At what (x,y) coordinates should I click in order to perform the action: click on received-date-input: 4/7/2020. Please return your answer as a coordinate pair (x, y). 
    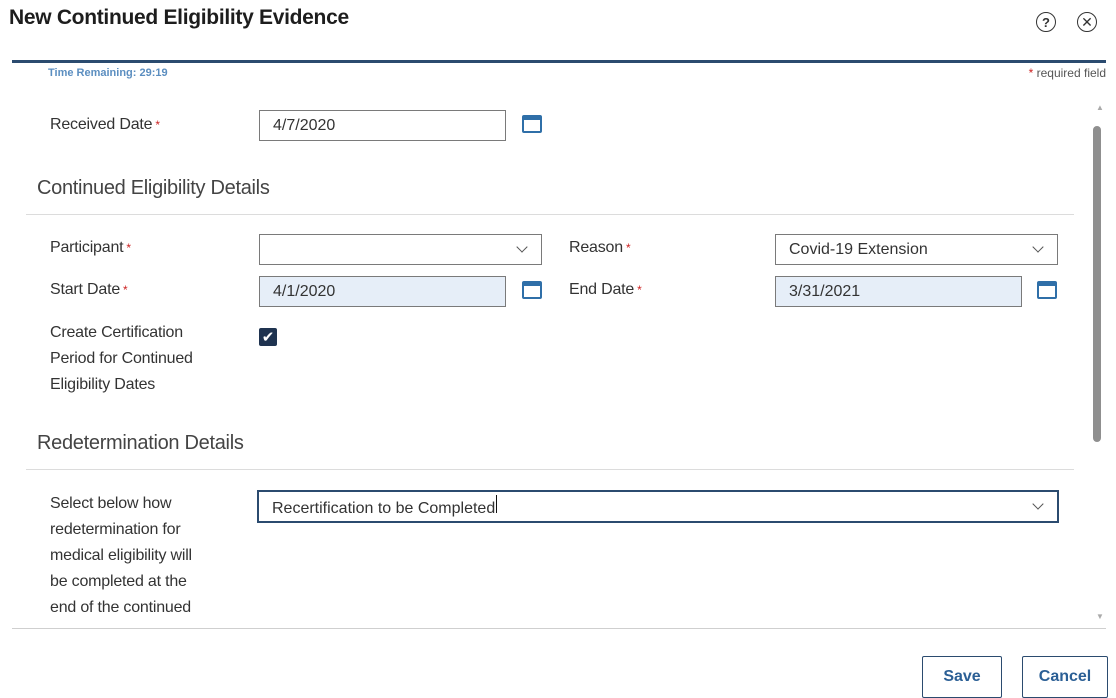
    Looking at the image, I should click on (382, 125).